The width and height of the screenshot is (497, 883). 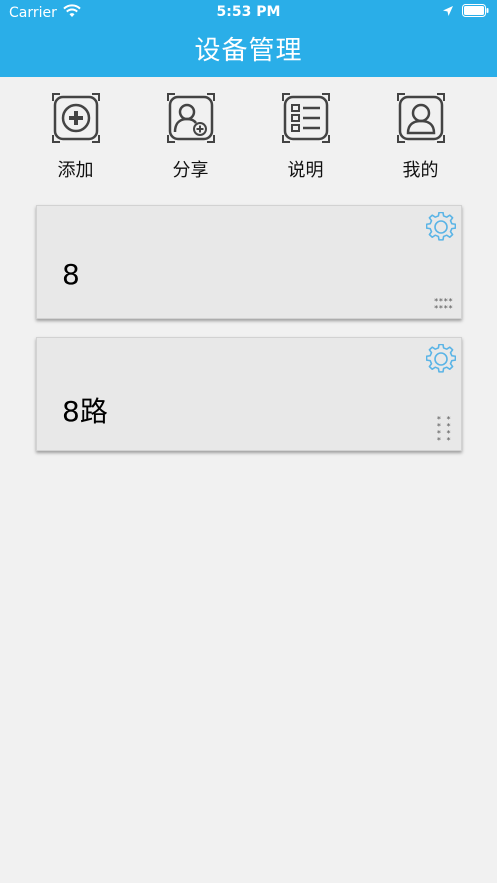 I want to click on status-bar: Carrier 5:53 PM, so click(x=248, y=13).